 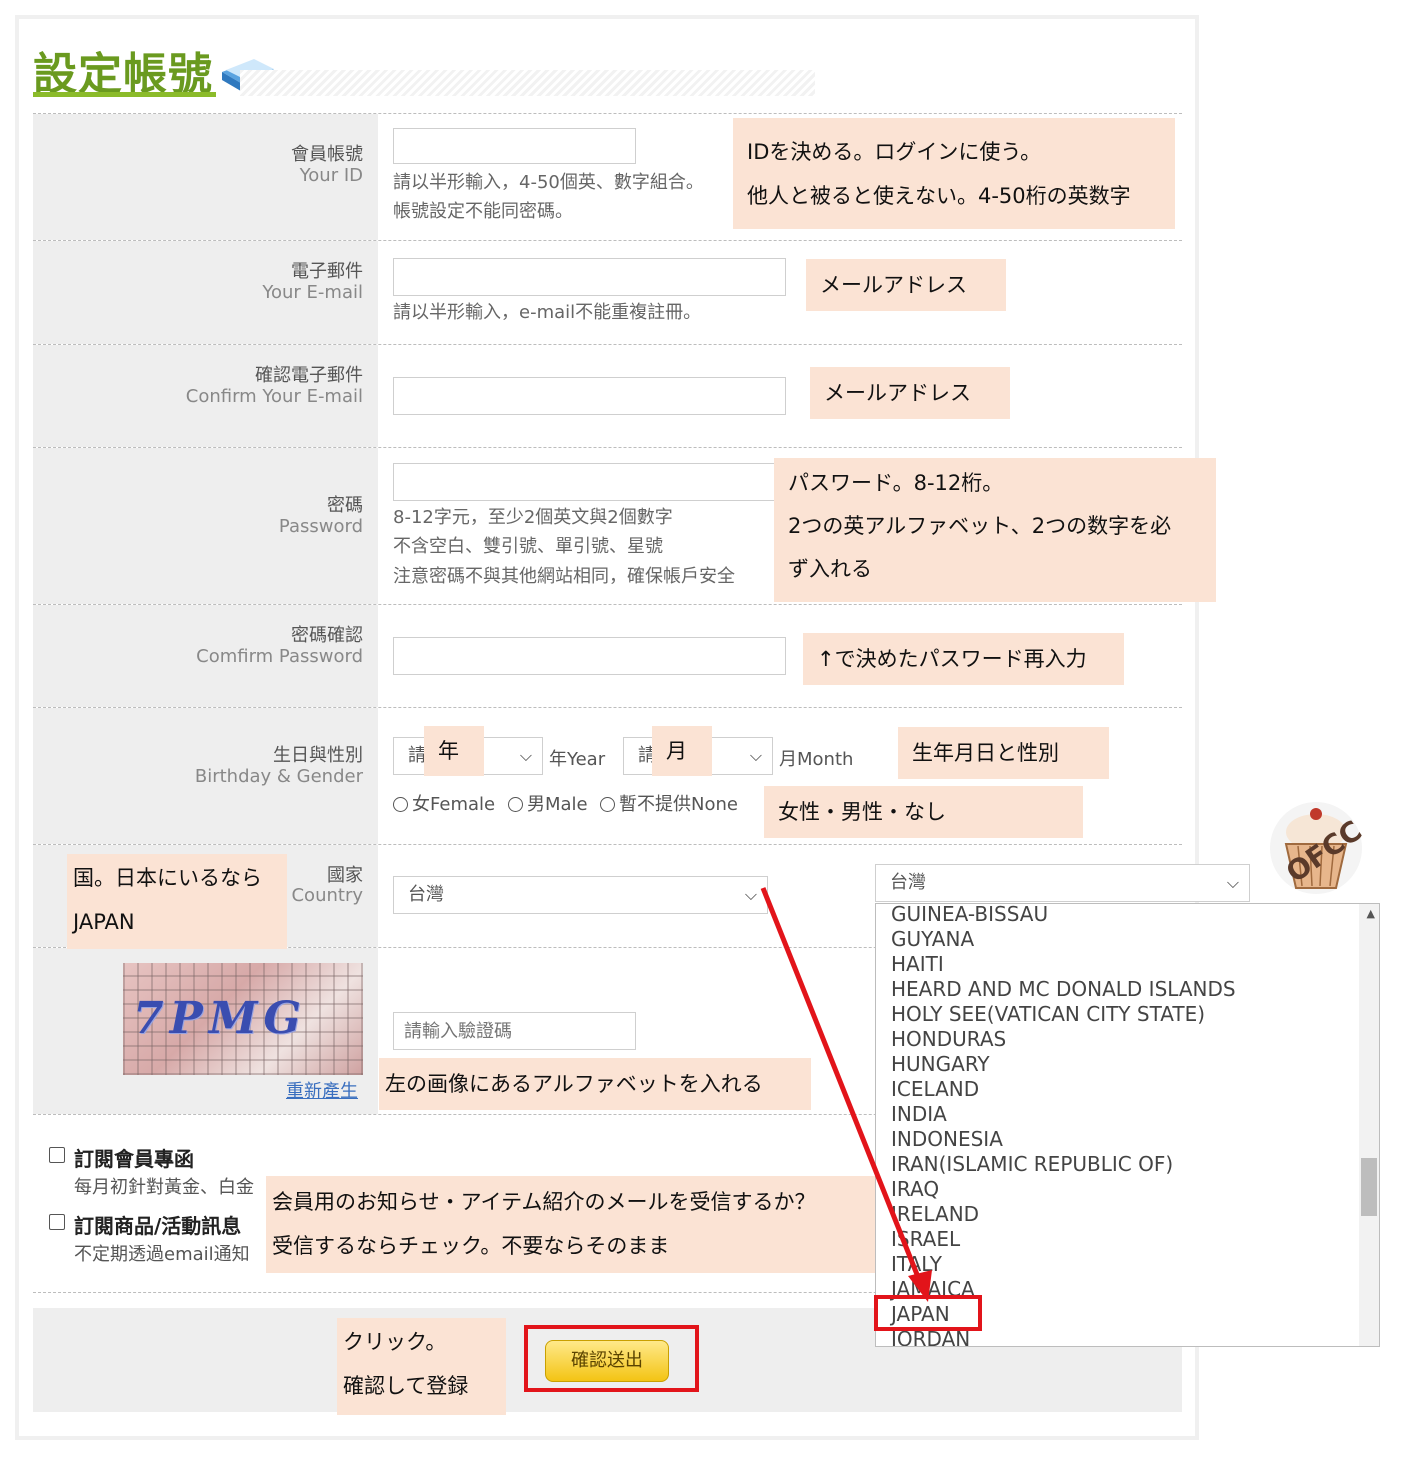 I want to click on dropdown-option: HAITI, so click(x=917, y=964).